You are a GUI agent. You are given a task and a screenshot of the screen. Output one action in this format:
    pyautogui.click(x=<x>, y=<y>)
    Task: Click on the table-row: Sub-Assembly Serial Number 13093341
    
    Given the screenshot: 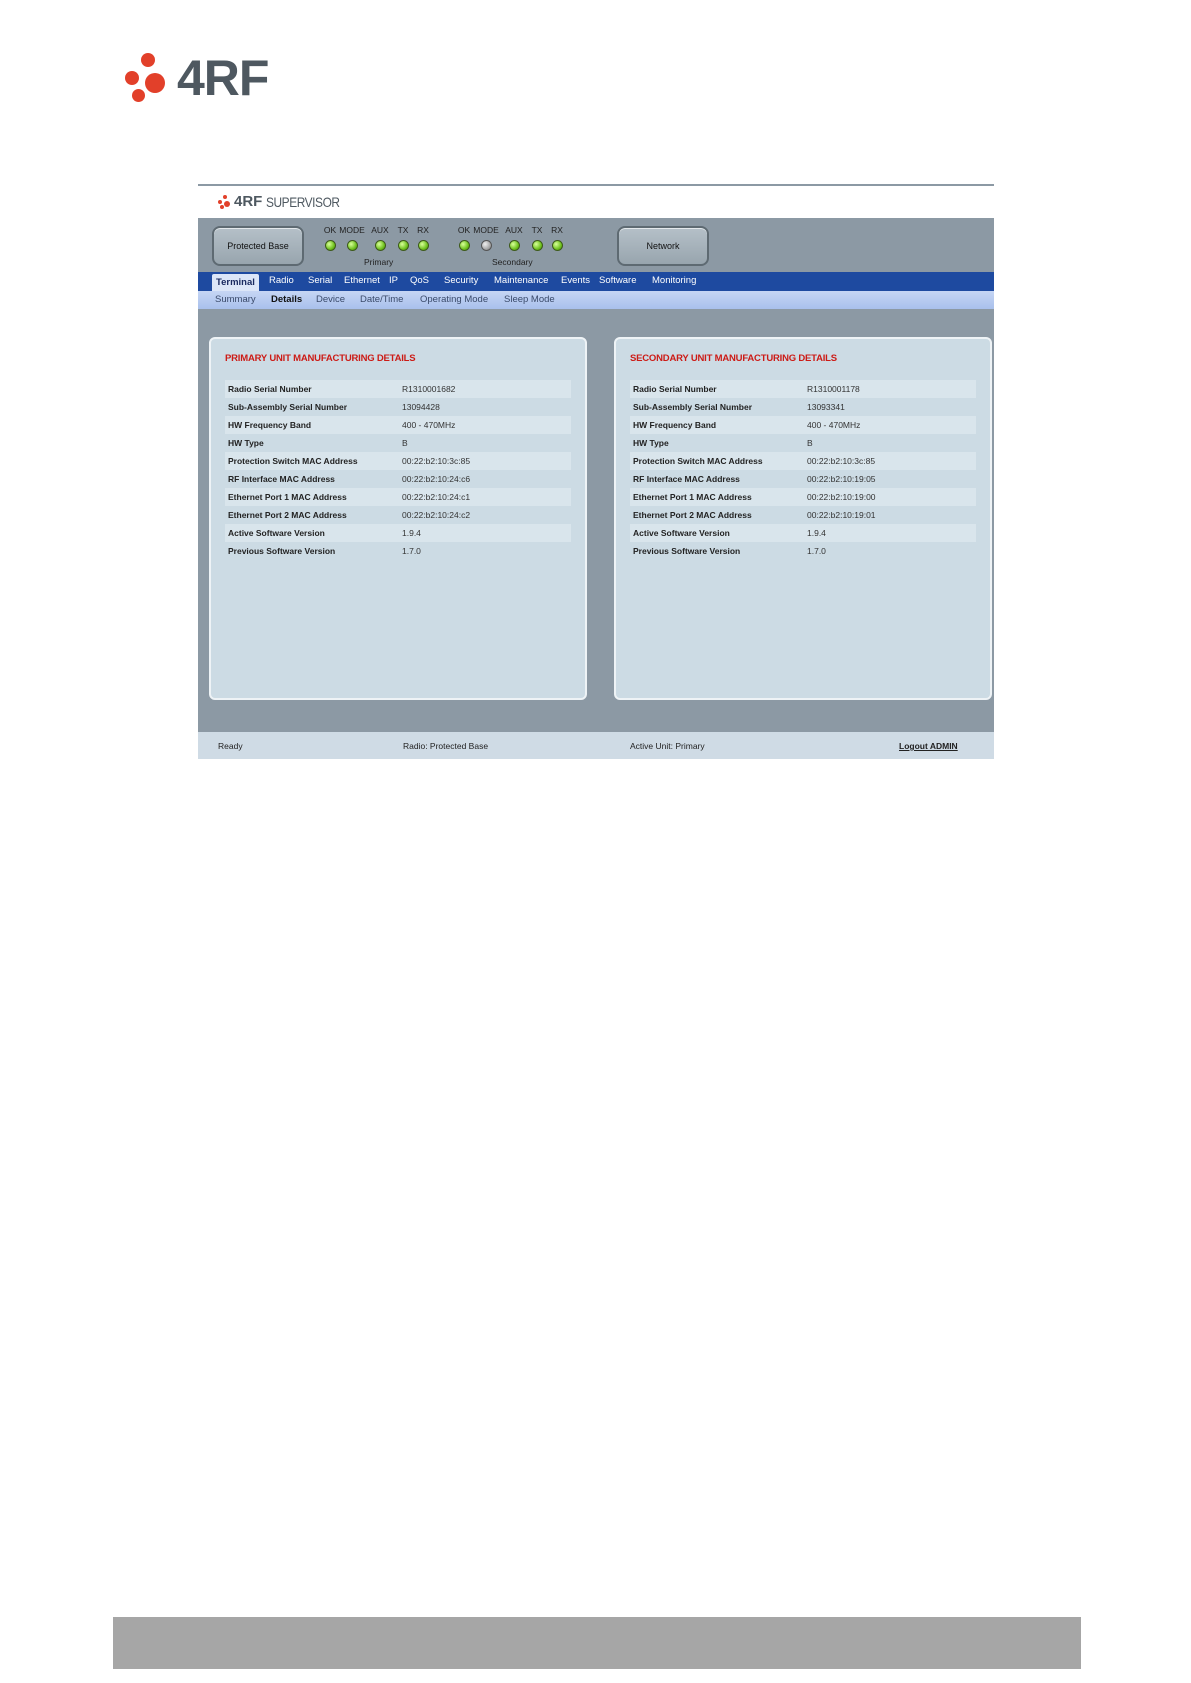 What is the action you would take?
    pyautogui.click(x=803, y=407)
    